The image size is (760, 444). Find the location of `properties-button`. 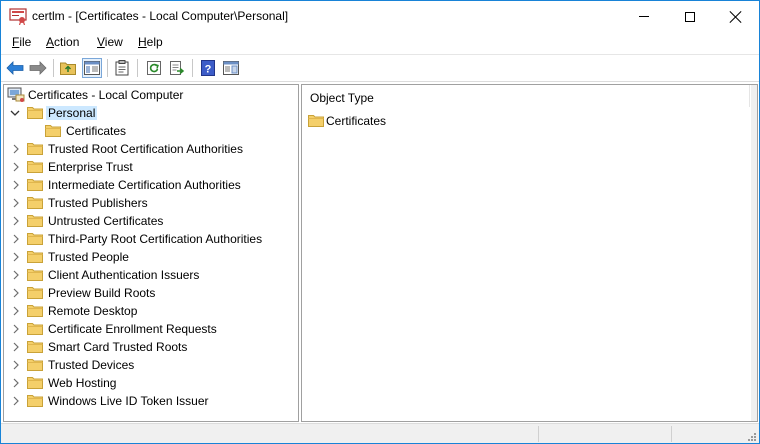

properties-button is located at coordinates (231, 68).